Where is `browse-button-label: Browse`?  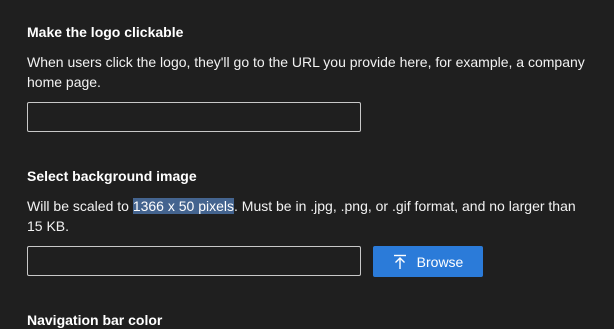 browse-button-label: Browse is located at coordinates (440, 261).